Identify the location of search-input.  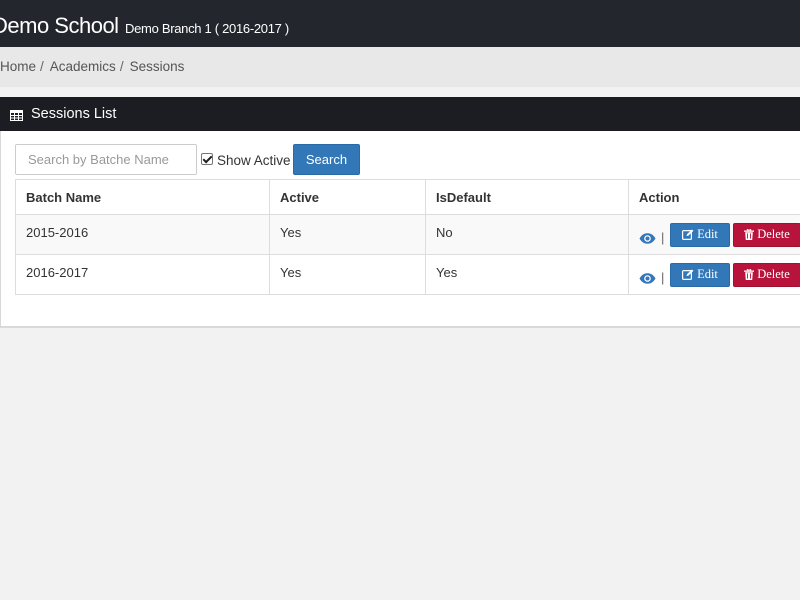
(106, 159).